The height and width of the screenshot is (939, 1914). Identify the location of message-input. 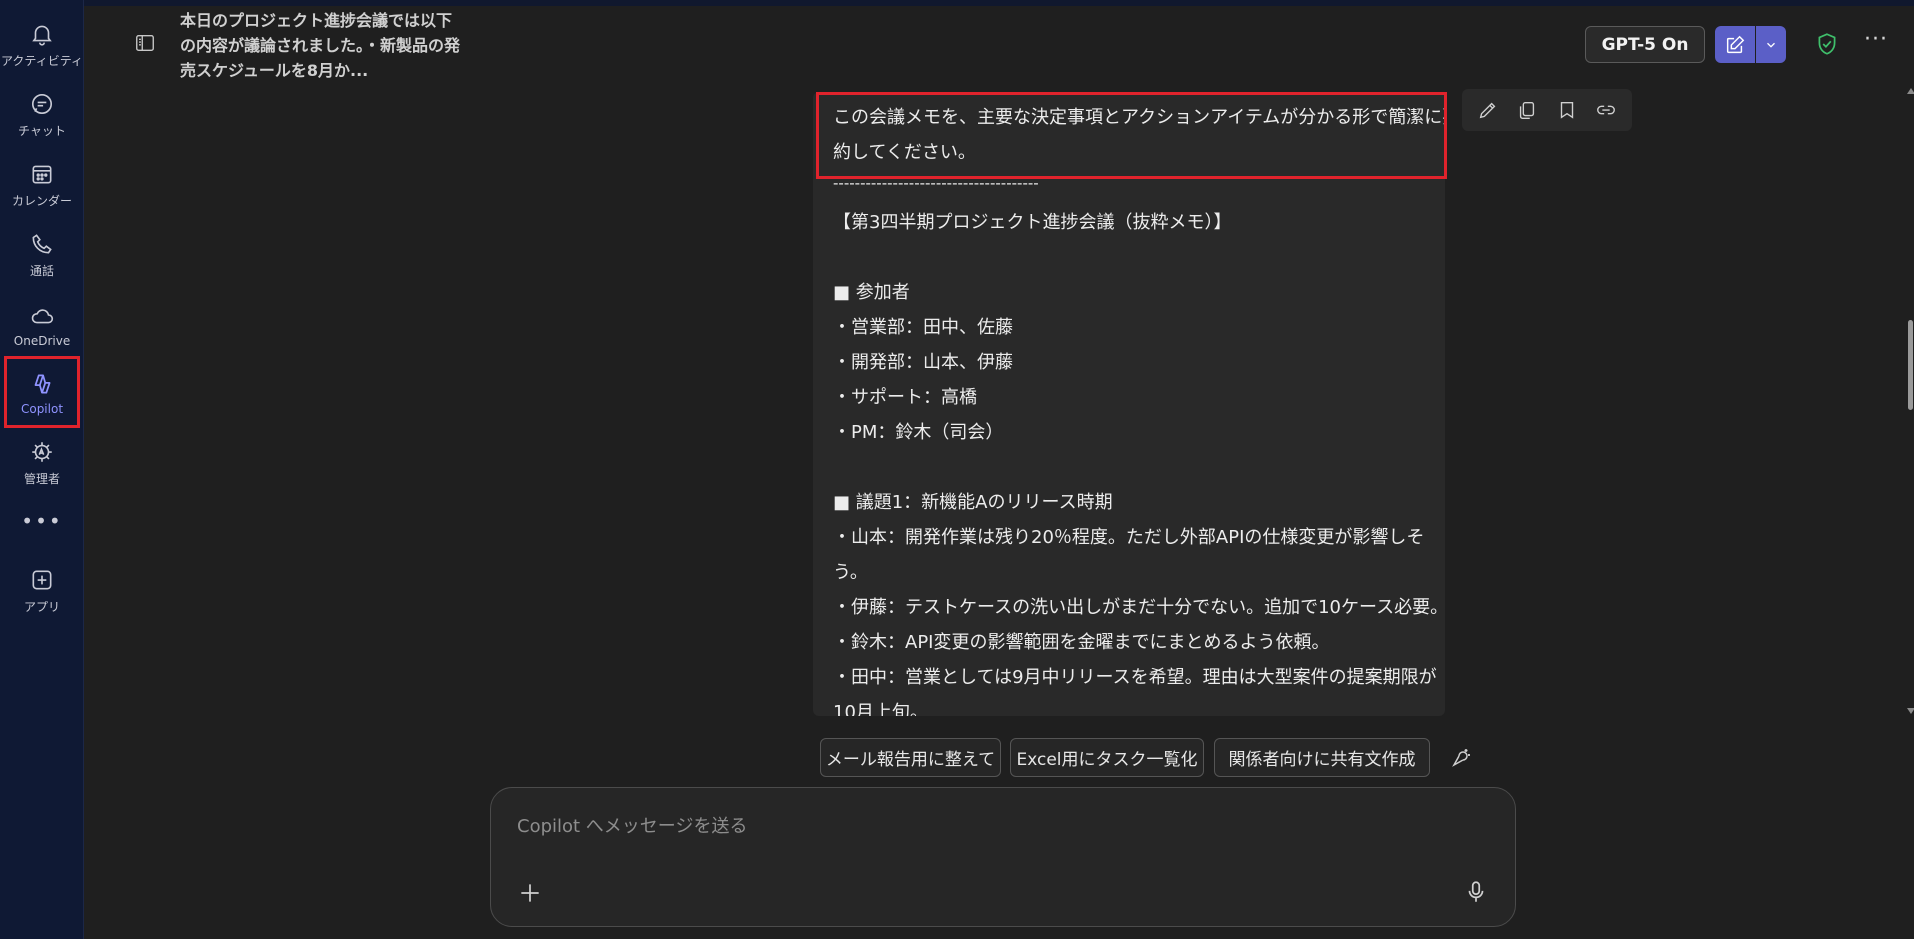
(967, 826).